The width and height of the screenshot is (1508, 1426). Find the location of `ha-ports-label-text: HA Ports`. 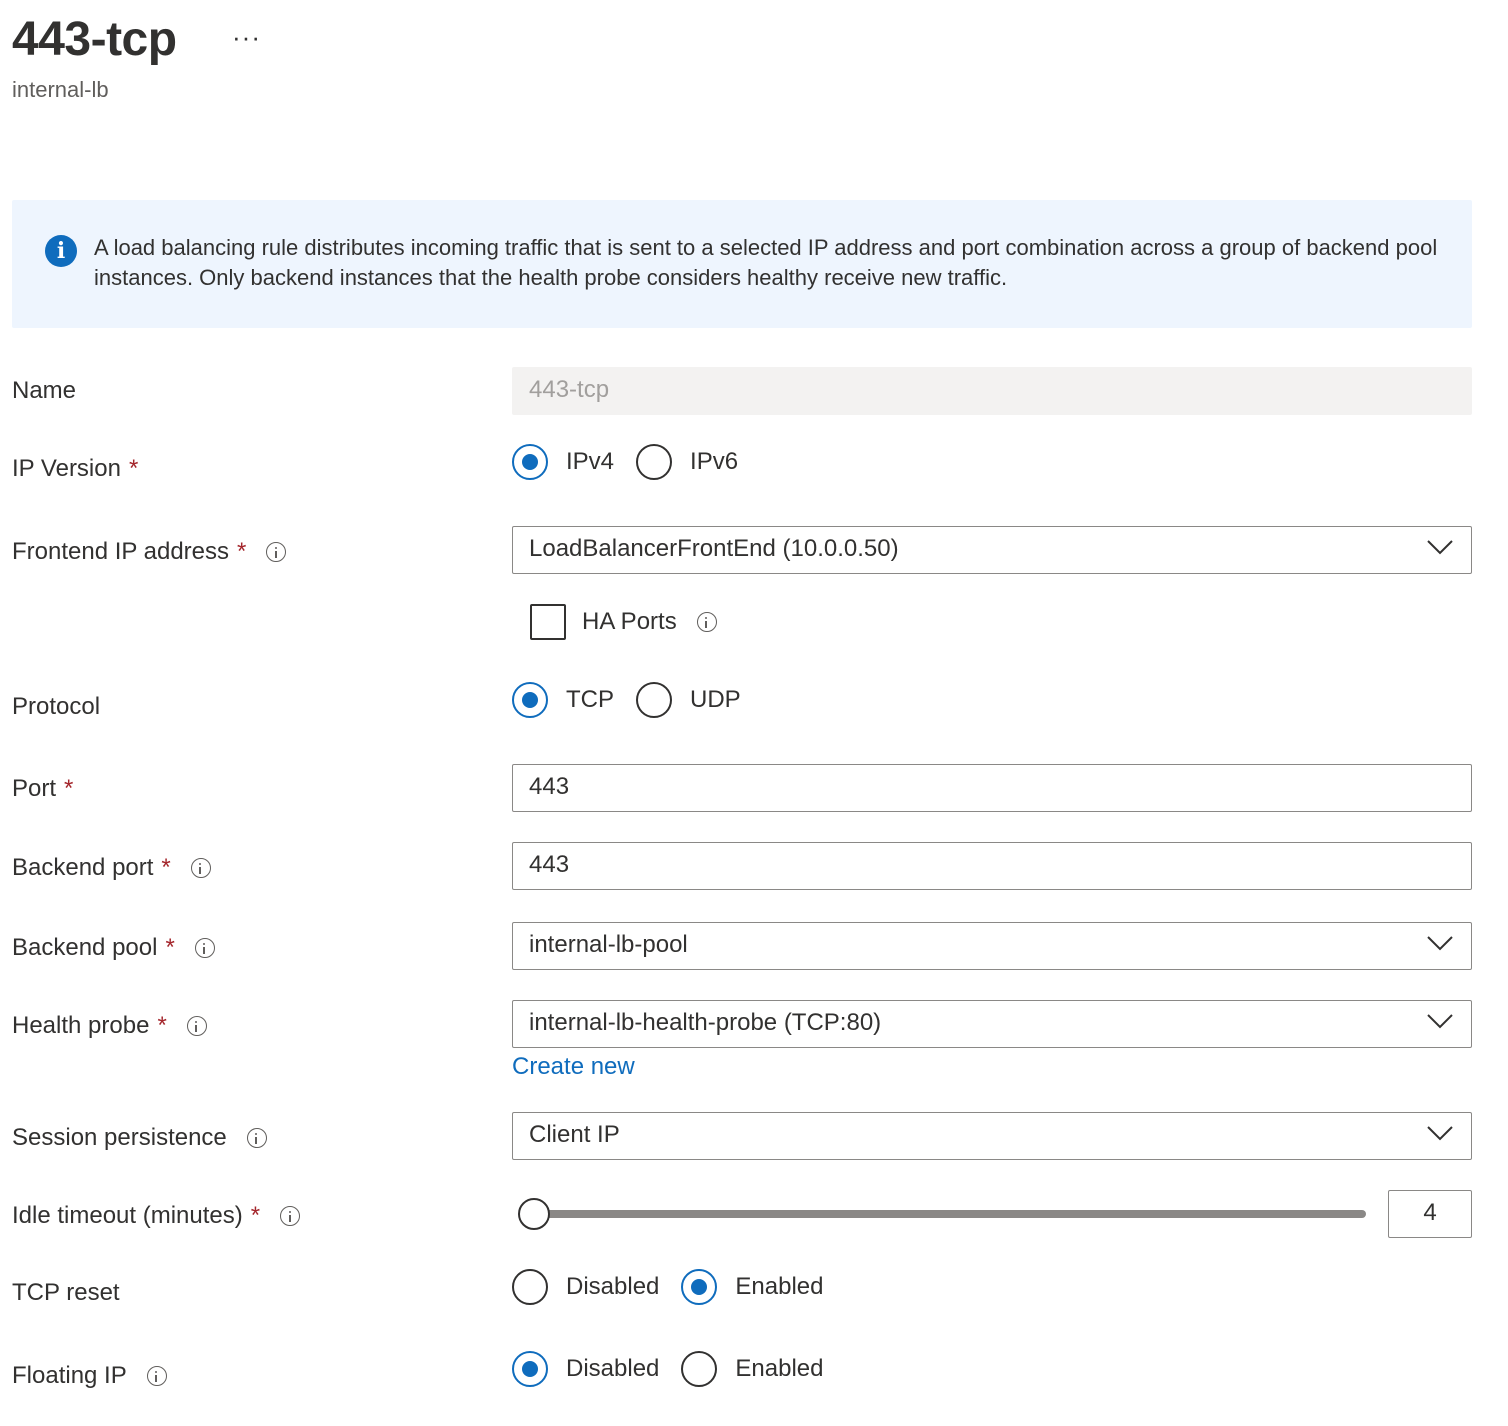

ha-ports-label-text: HA Ports is located at coordinates (629, 621).